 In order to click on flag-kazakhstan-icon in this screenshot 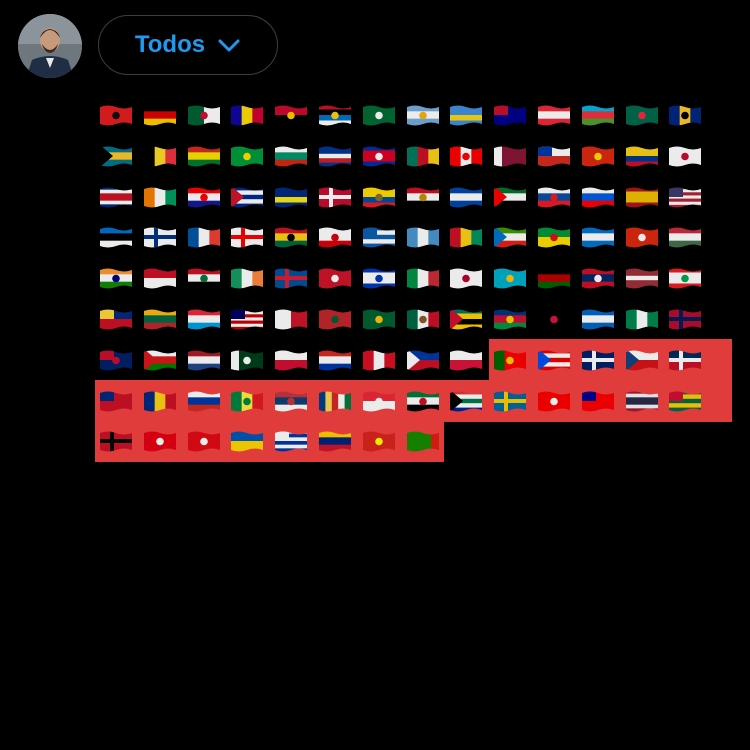, I will do `click(510, 278)`.